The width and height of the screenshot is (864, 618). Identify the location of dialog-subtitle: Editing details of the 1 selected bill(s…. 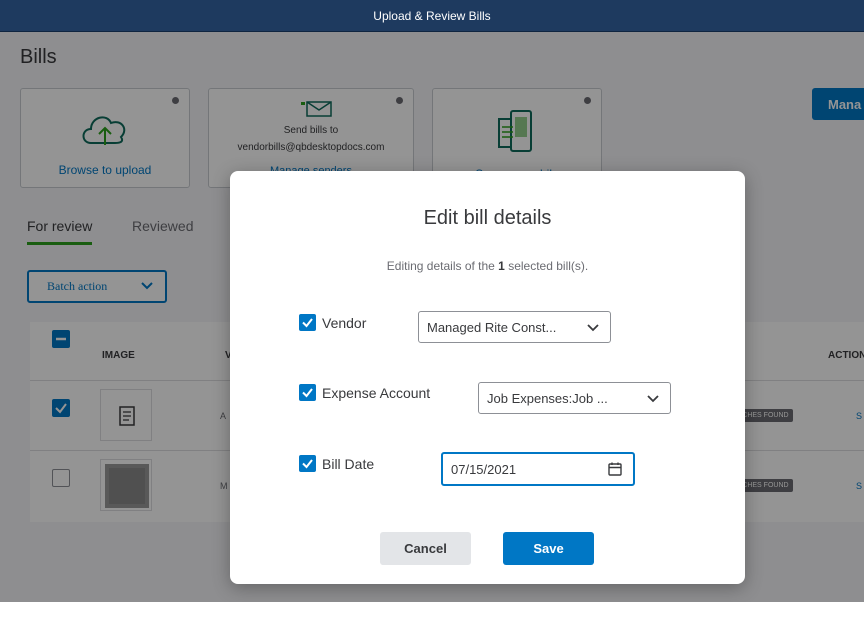
(487, 266).